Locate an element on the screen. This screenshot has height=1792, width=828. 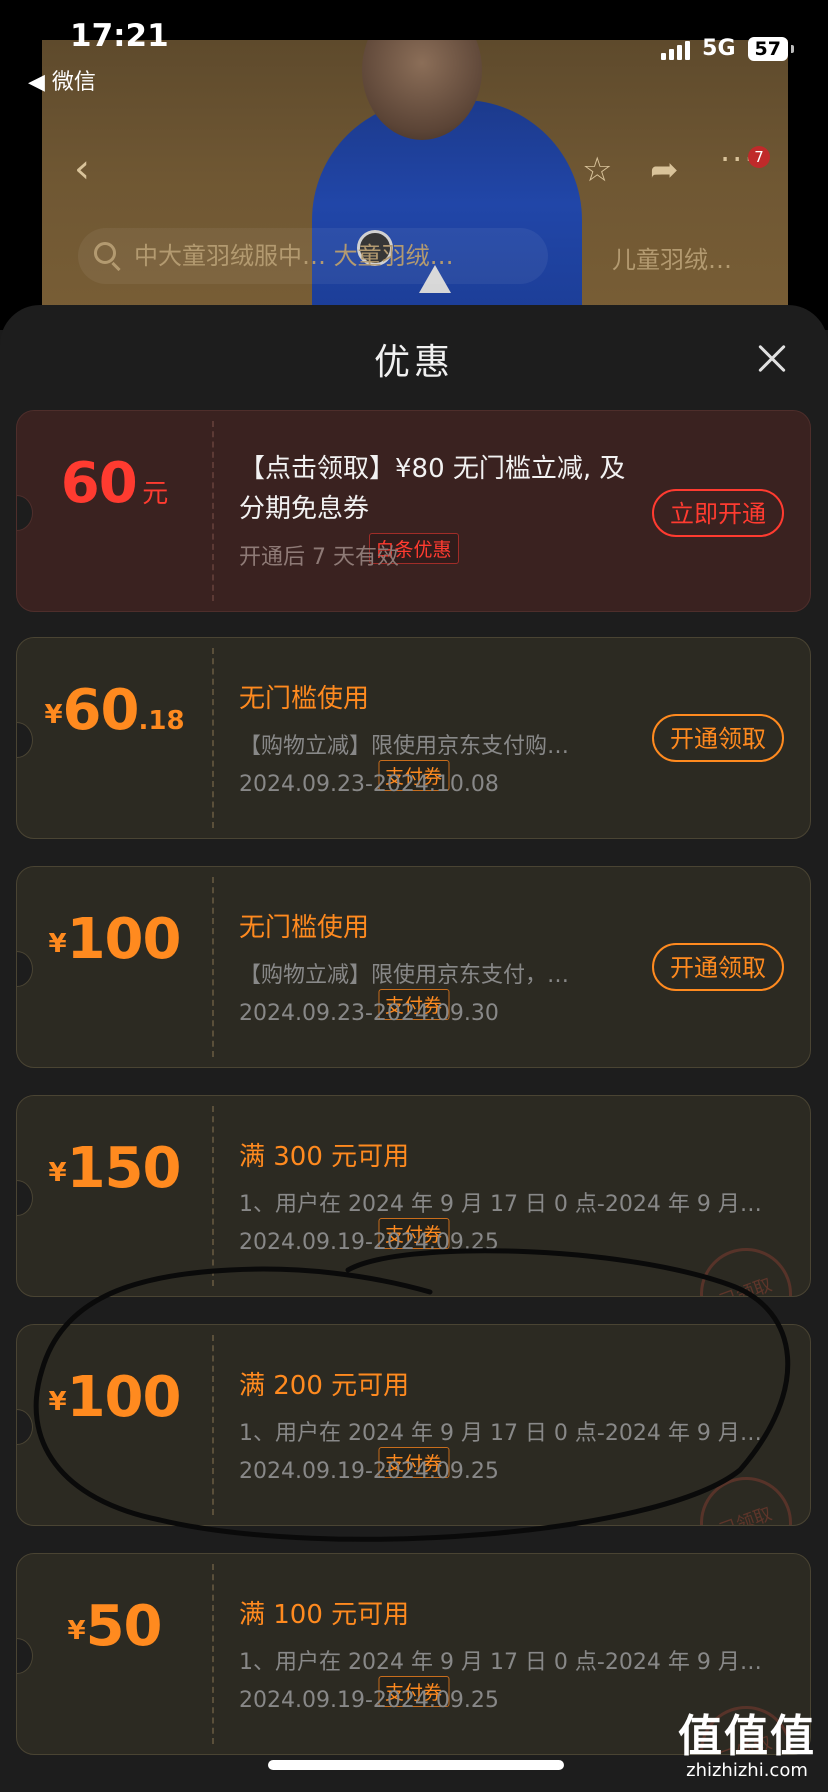
coupon-title: 满 300 元可用 is located at coordinates (324, 1157).